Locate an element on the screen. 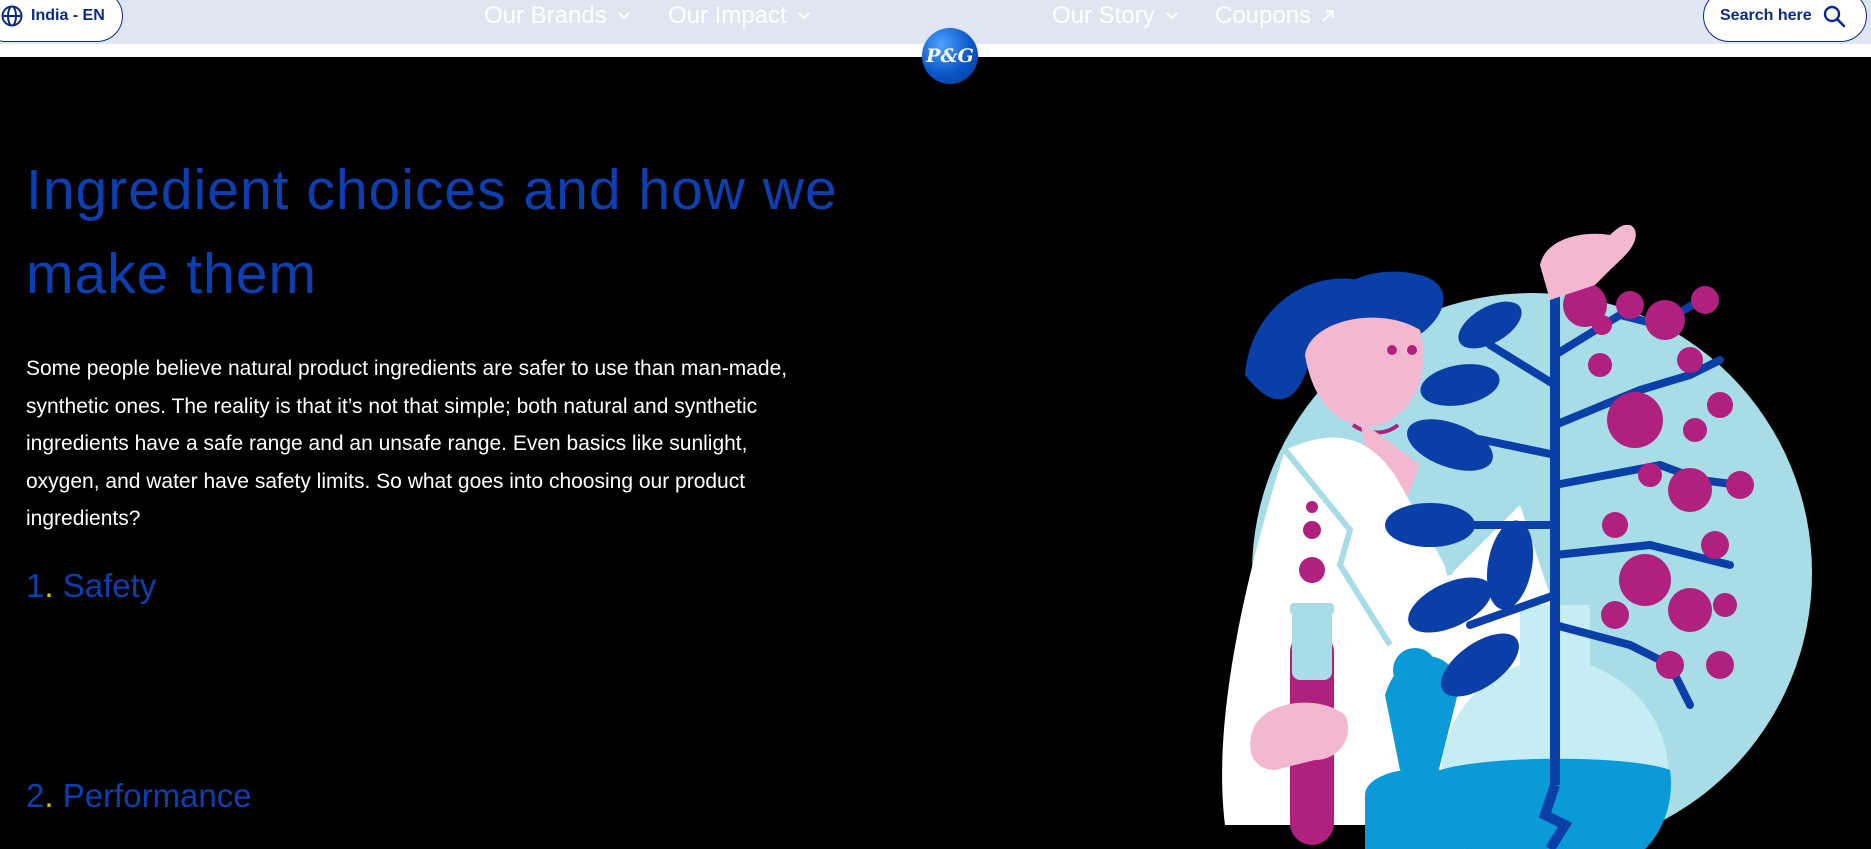 The height and width of the screenshot is (849, 1871). search-icon is located at coordinates (1834, 16).